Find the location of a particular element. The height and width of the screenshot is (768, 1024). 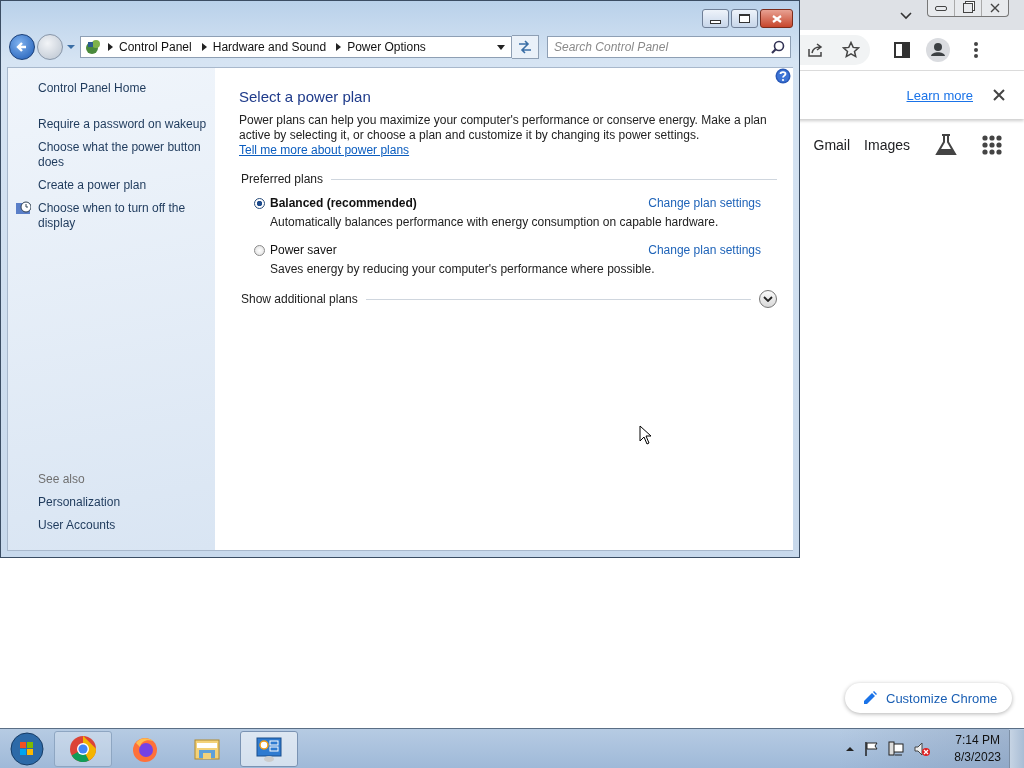

sidebar-link: Choose when to turn off the display is located at coordinates (125, 216).